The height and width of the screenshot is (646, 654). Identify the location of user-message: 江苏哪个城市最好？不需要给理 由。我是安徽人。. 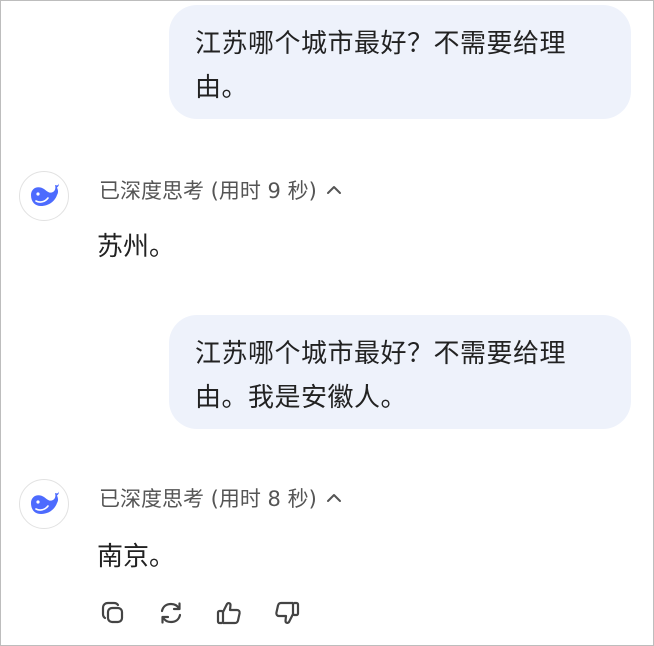
(400, 372).